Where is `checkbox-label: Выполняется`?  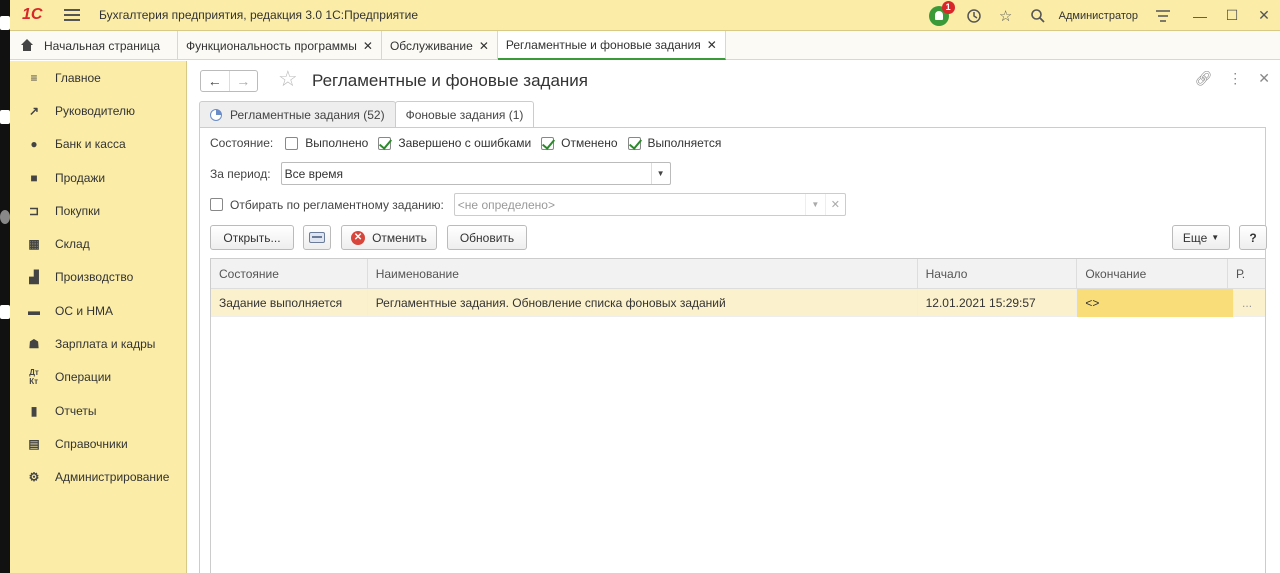
checkbox-label: Выполняется is located at coordinates (684, 143).